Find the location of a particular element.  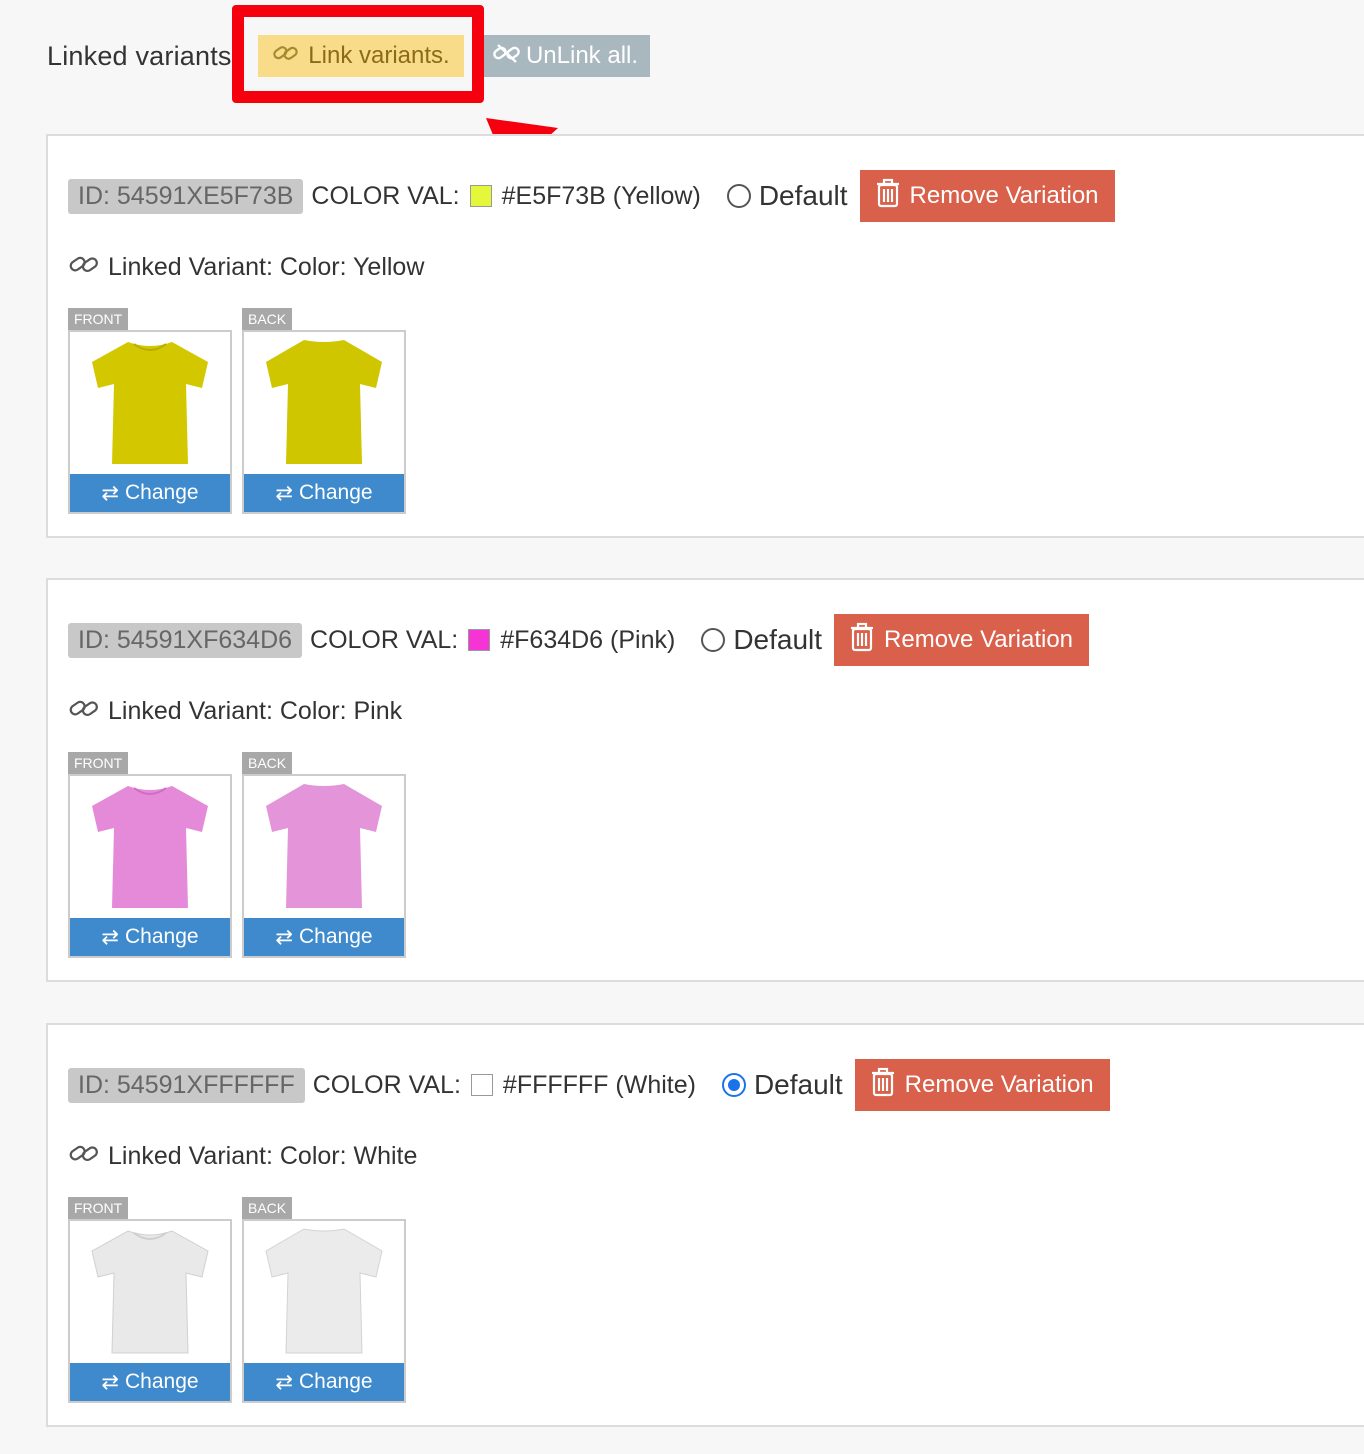

link-variants-label: Link variants. is located at coordinates (379, 55).